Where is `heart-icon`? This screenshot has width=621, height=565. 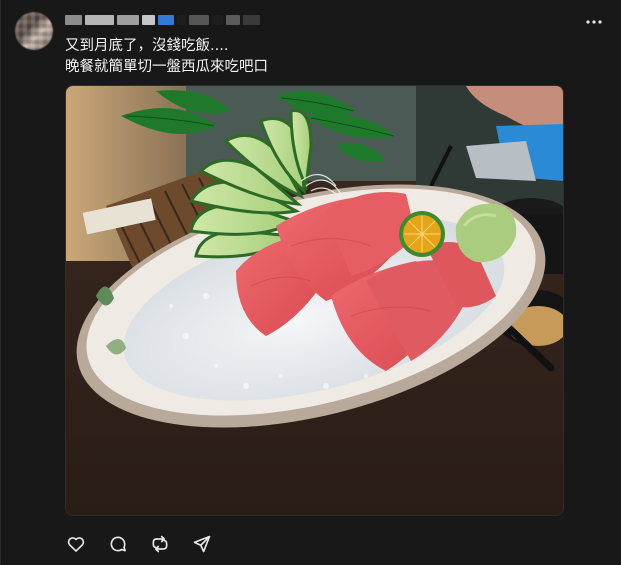 heart-icon is located at coordinates (76, 544).